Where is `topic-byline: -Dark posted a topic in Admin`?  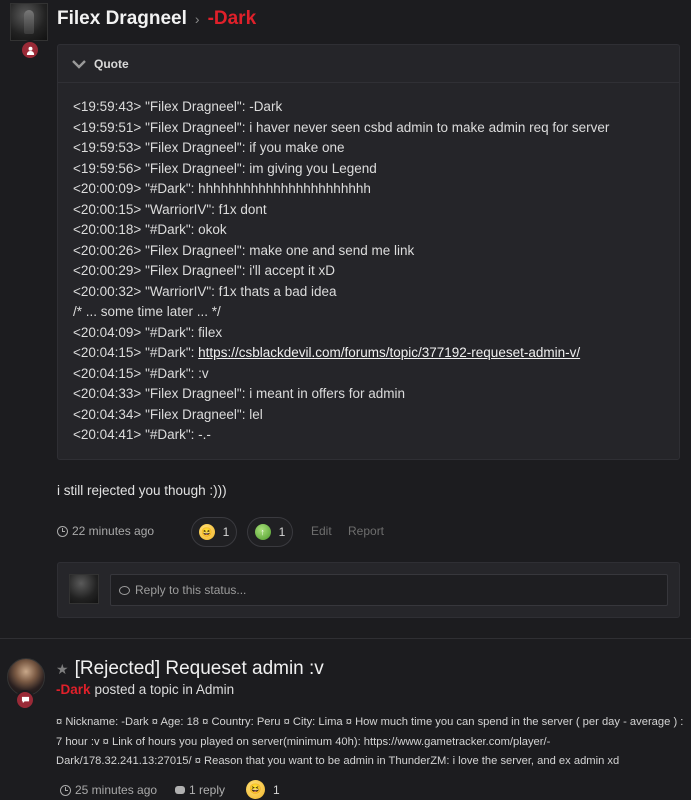
topic-byline: -Dark posted a topic in Admin is located at coordinates (145, 689).